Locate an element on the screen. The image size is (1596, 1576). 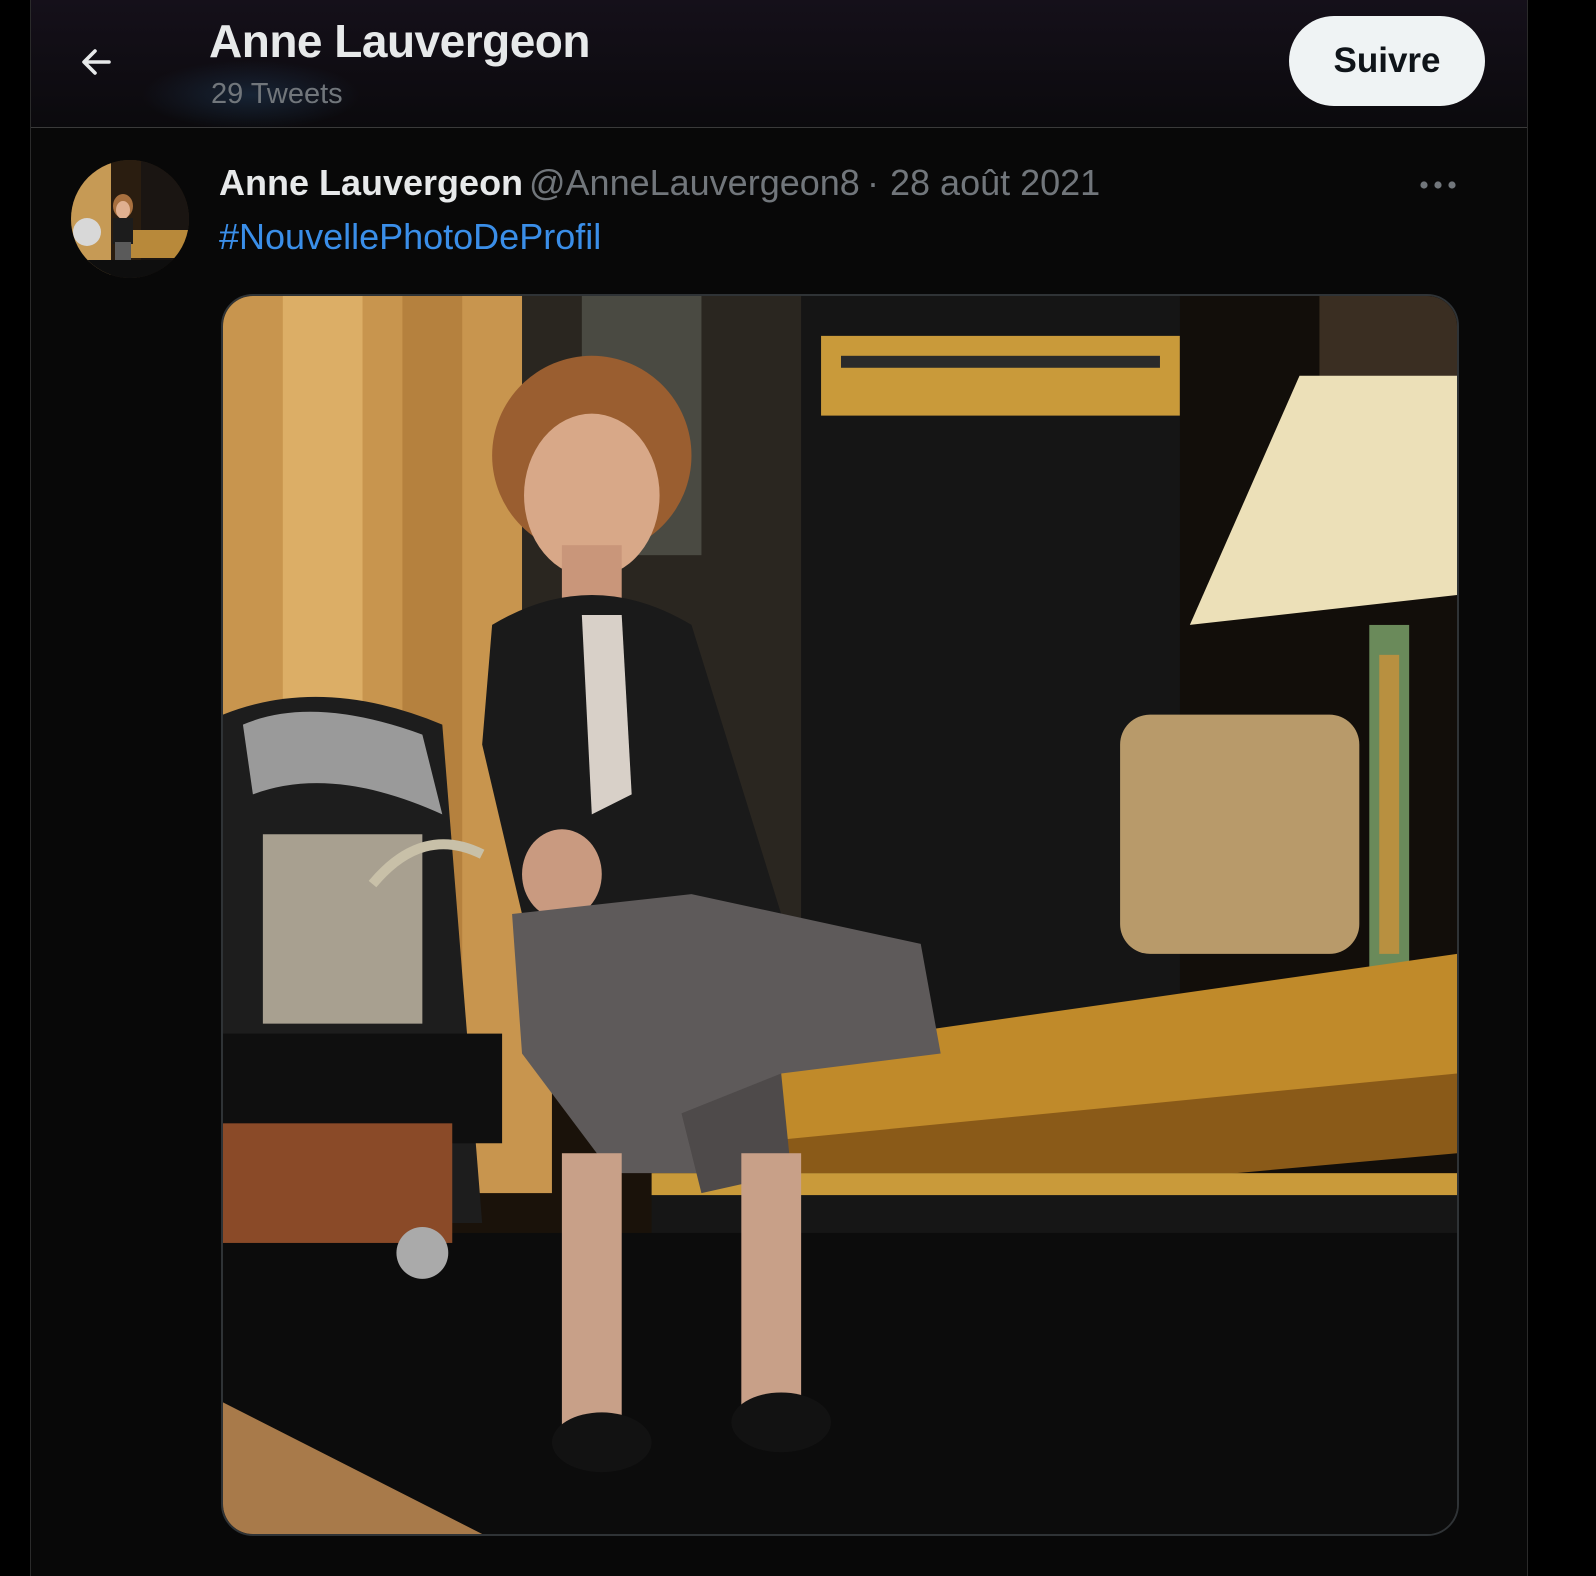
arrow-left-icon is located at coordinates (96, 62).